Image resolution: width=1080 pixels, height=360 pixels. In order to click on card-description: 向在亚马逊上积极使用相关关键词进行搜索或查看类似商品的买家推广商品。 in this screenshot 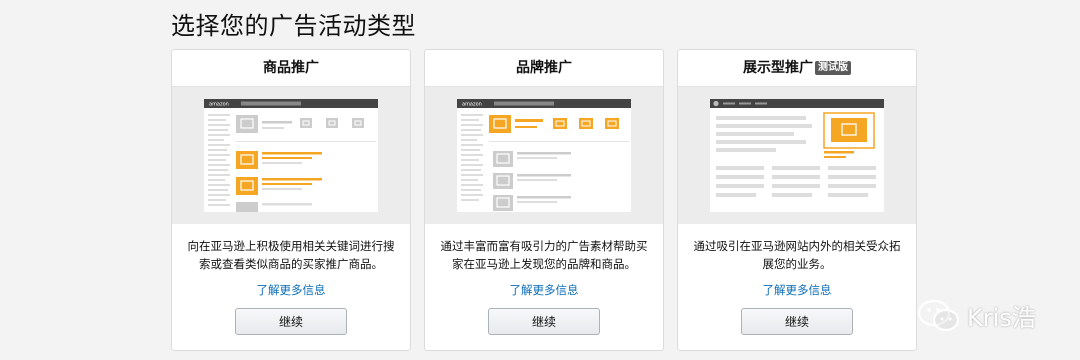, I will do `click(291, 255)`.